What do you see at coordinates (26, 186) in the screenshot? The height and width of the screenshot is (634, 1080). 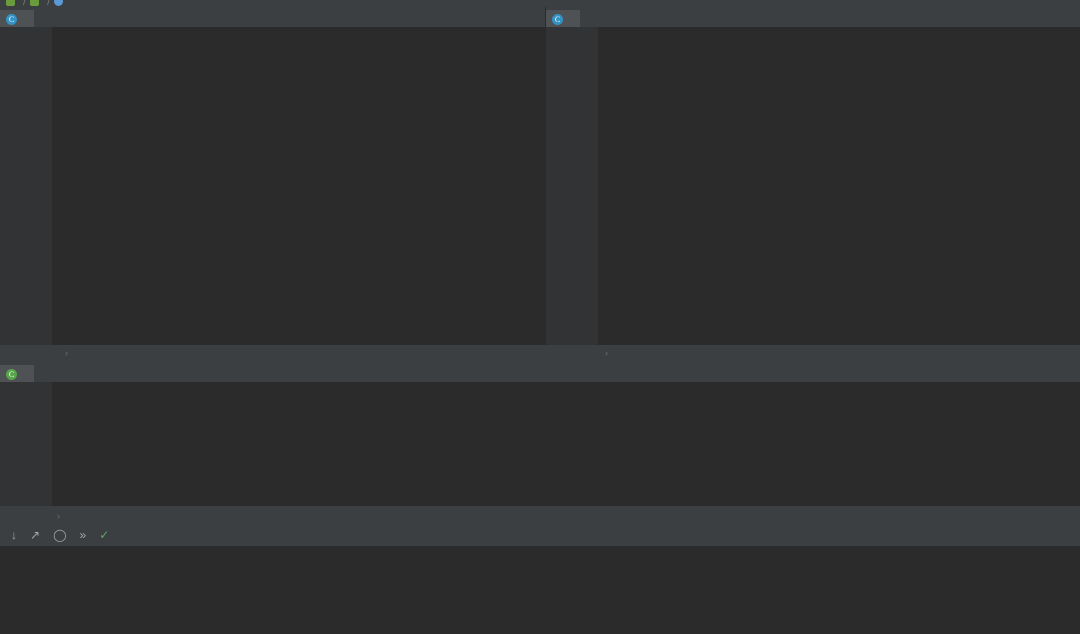 I see `gutter-left` at bounding box center [26, 186].